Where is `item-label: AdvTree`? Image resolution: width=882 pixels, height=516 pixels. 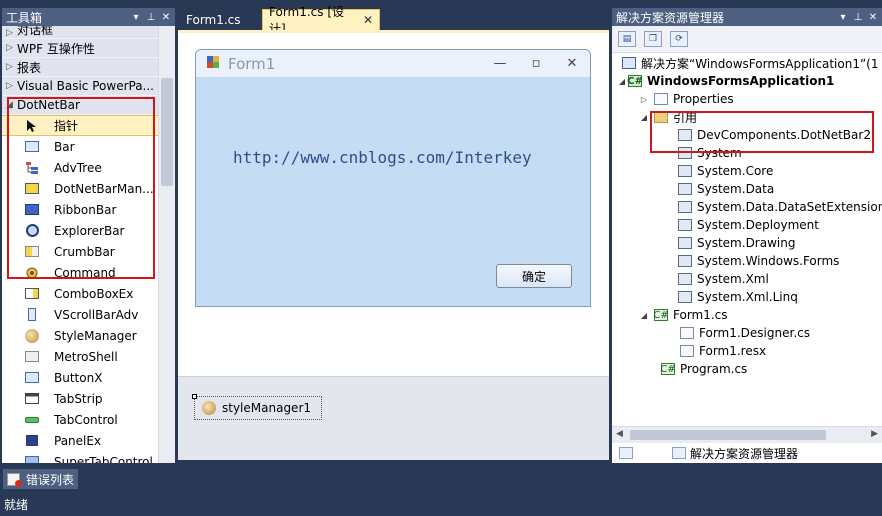 item-label: AdvTree is located at coordinates (78, 167).